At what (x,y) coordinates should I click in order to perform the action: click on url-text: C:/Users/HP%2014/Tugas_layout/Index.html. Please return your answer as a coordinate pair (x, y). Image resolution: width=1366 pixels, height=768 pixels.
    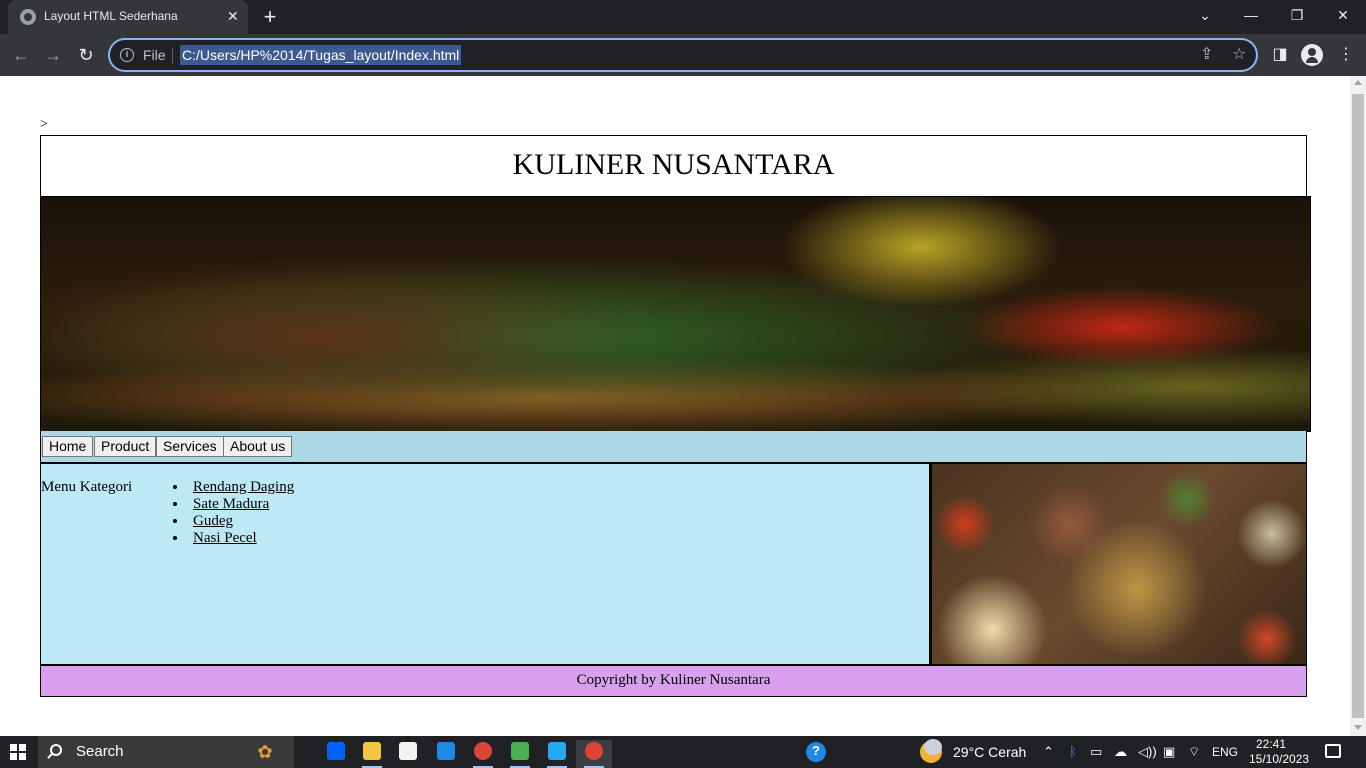
    Looking at the image, I should click on (321, 55).